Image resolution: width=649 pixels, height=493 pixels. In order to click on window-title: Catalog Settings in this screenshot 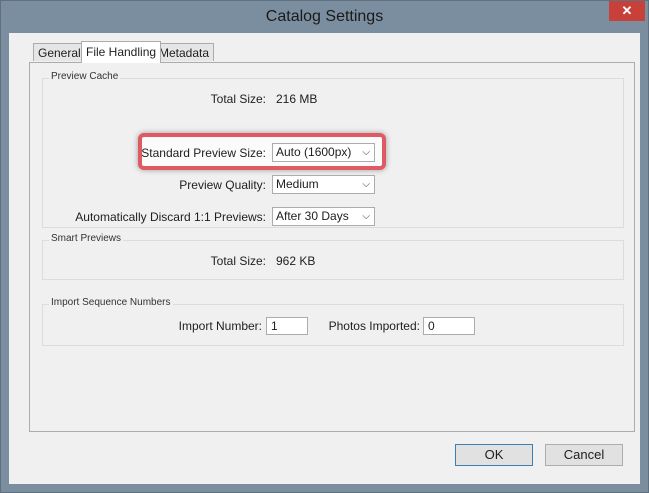, I will do `click(324, 16)`.